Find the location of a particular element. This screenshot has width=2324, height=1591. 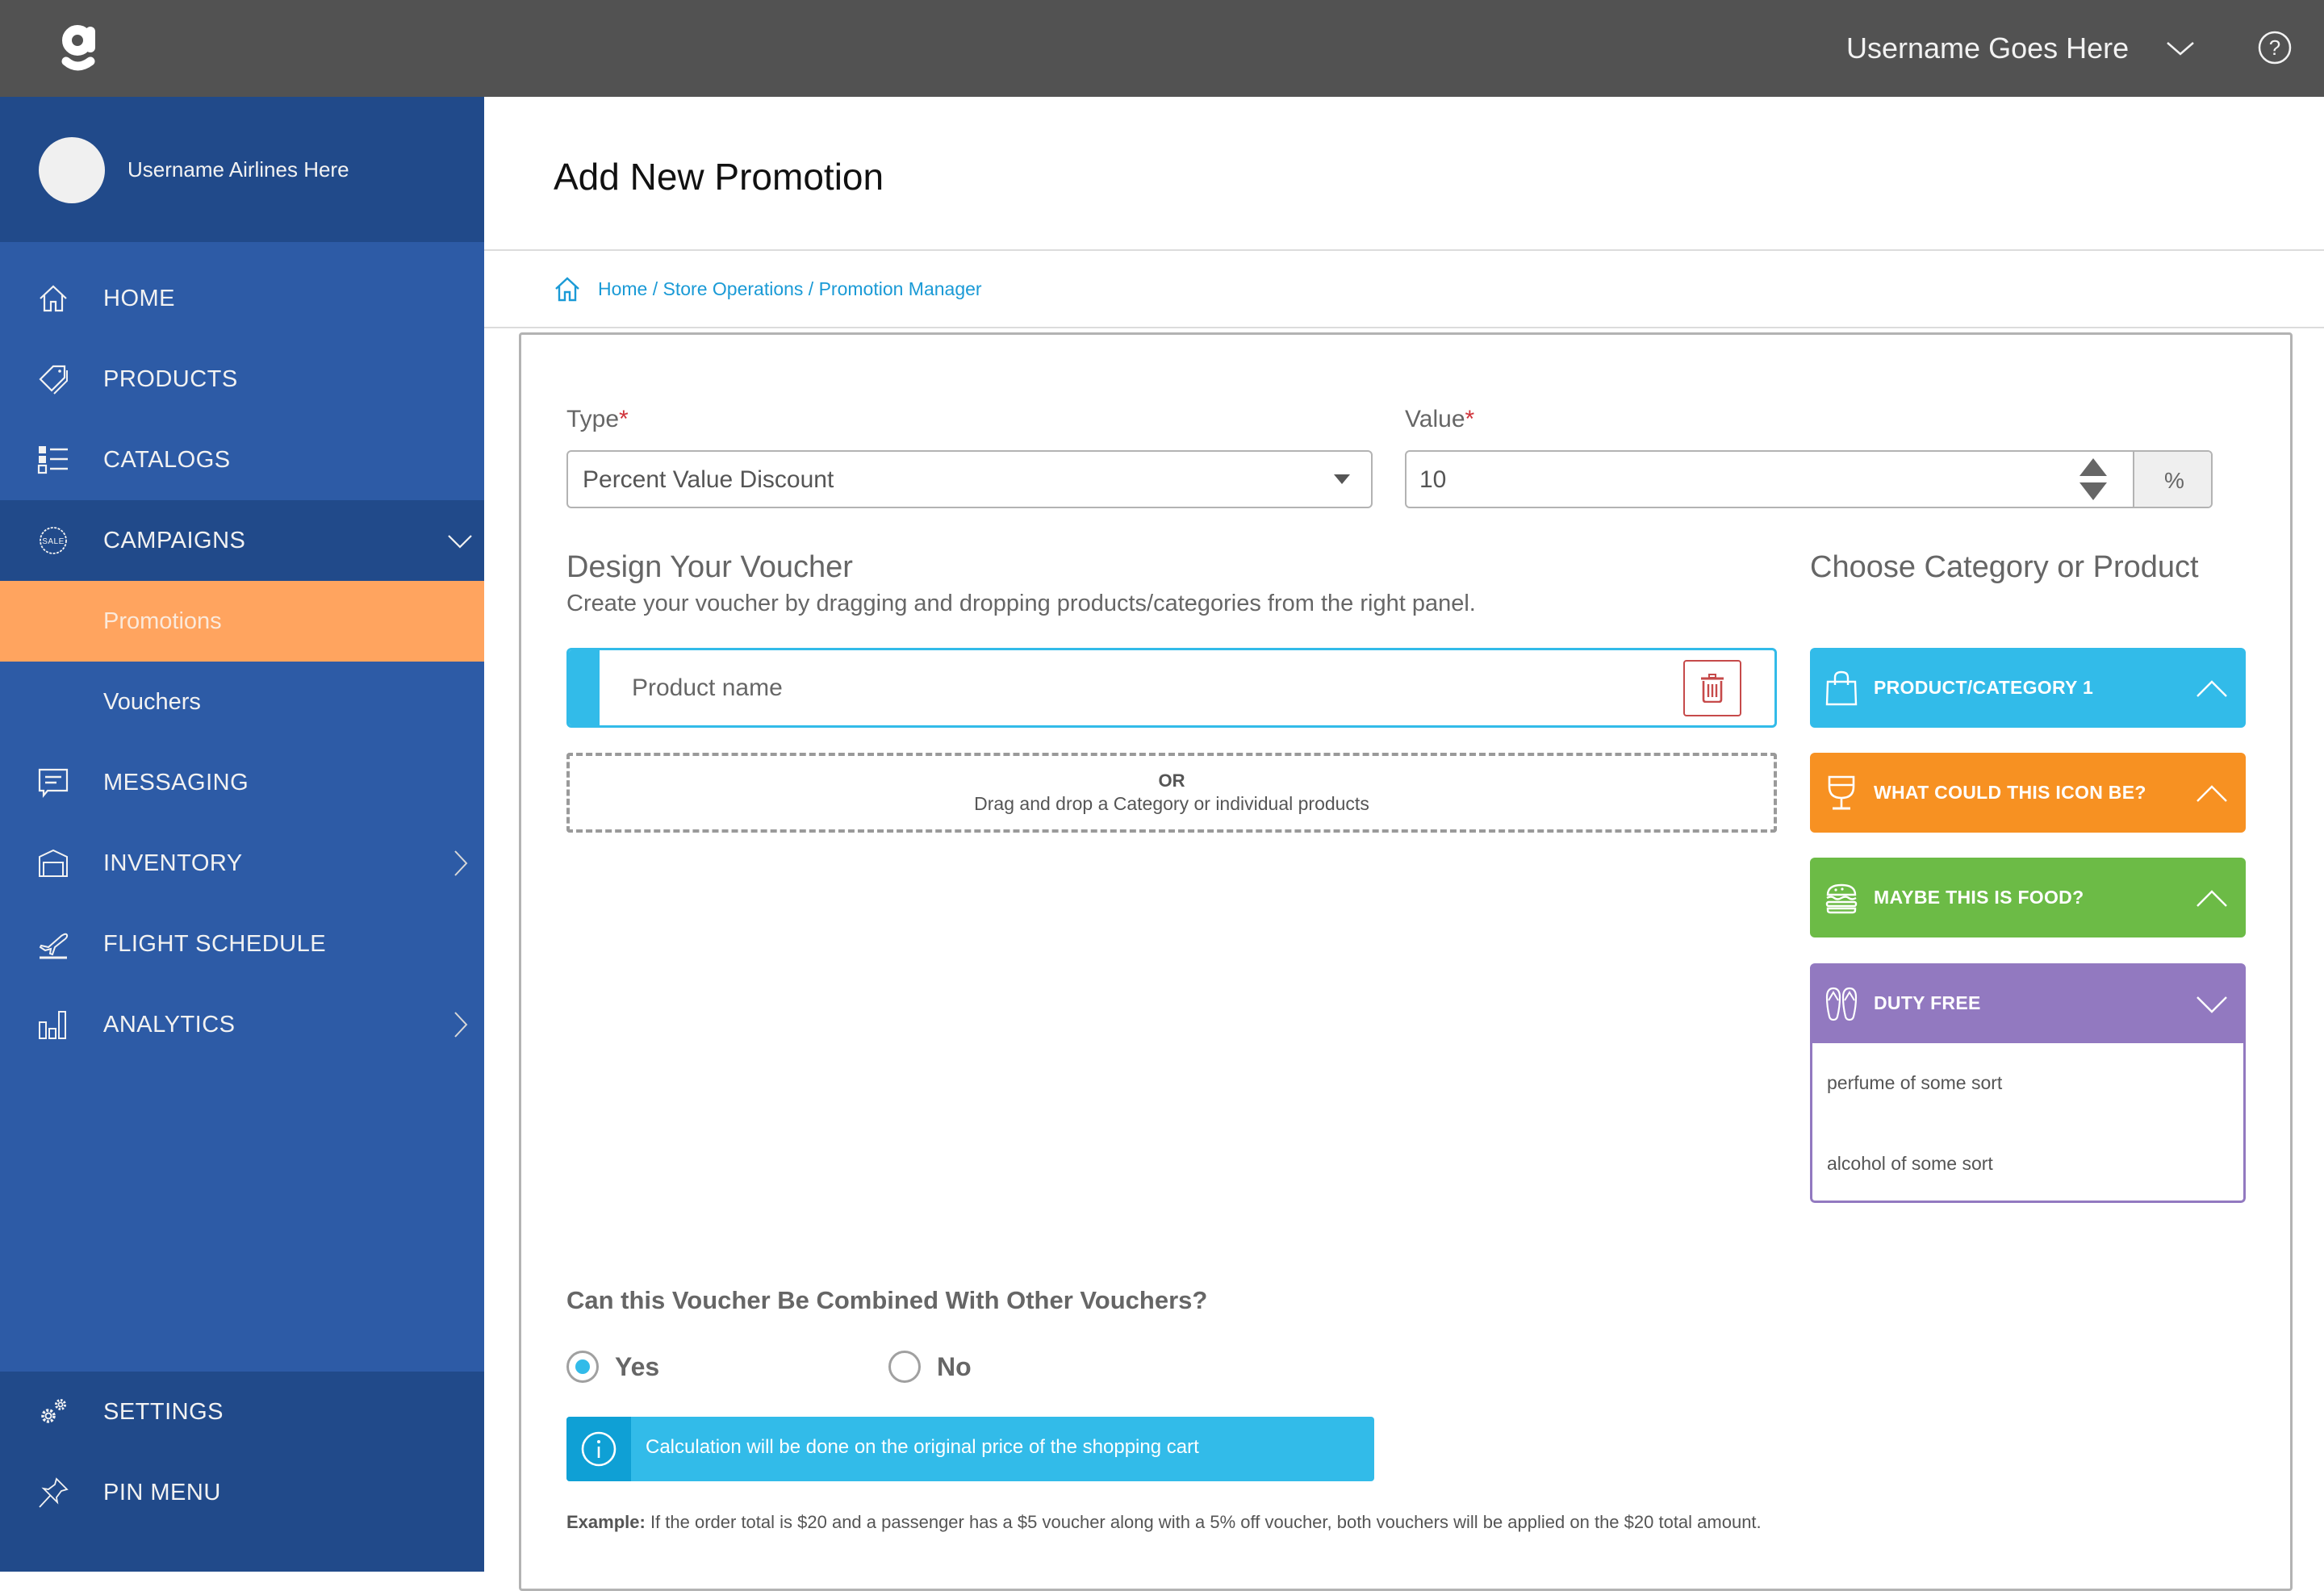

category-card-header: DUTY FREE is located at coordinates (2028, 1003).